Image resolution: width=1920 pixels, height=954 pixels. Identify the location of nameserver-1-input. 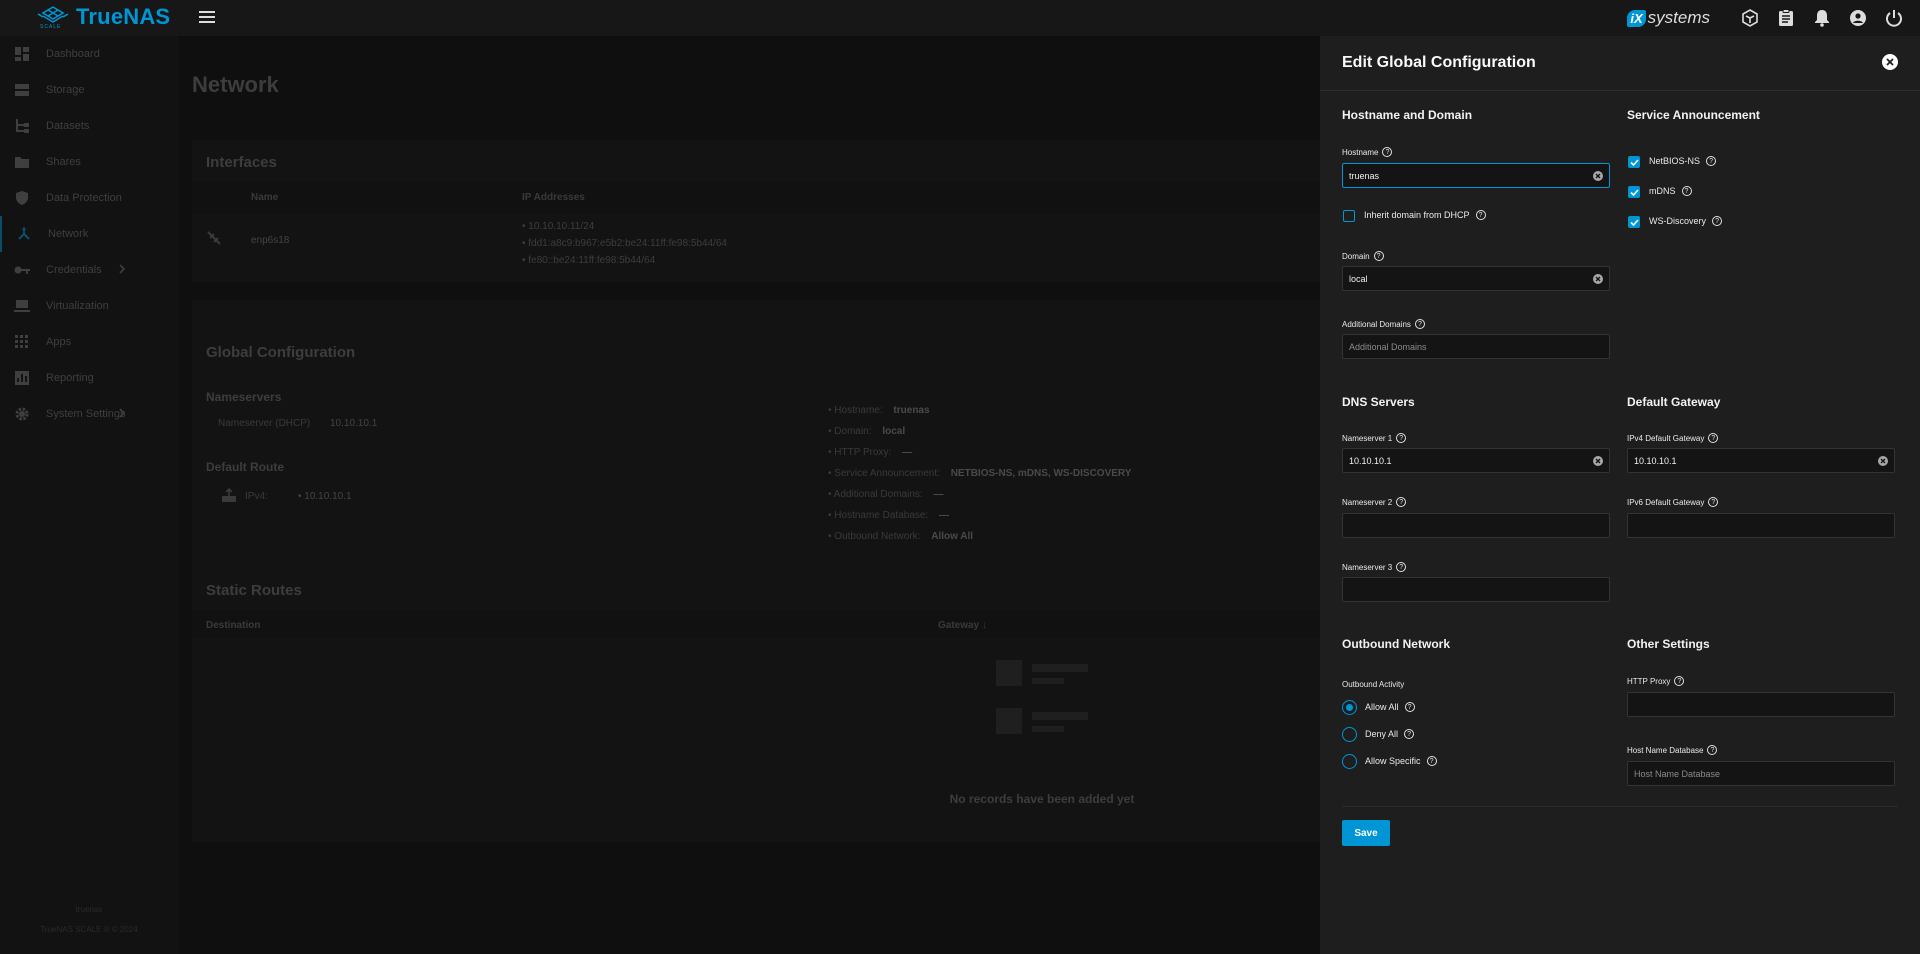
(1479, 460).